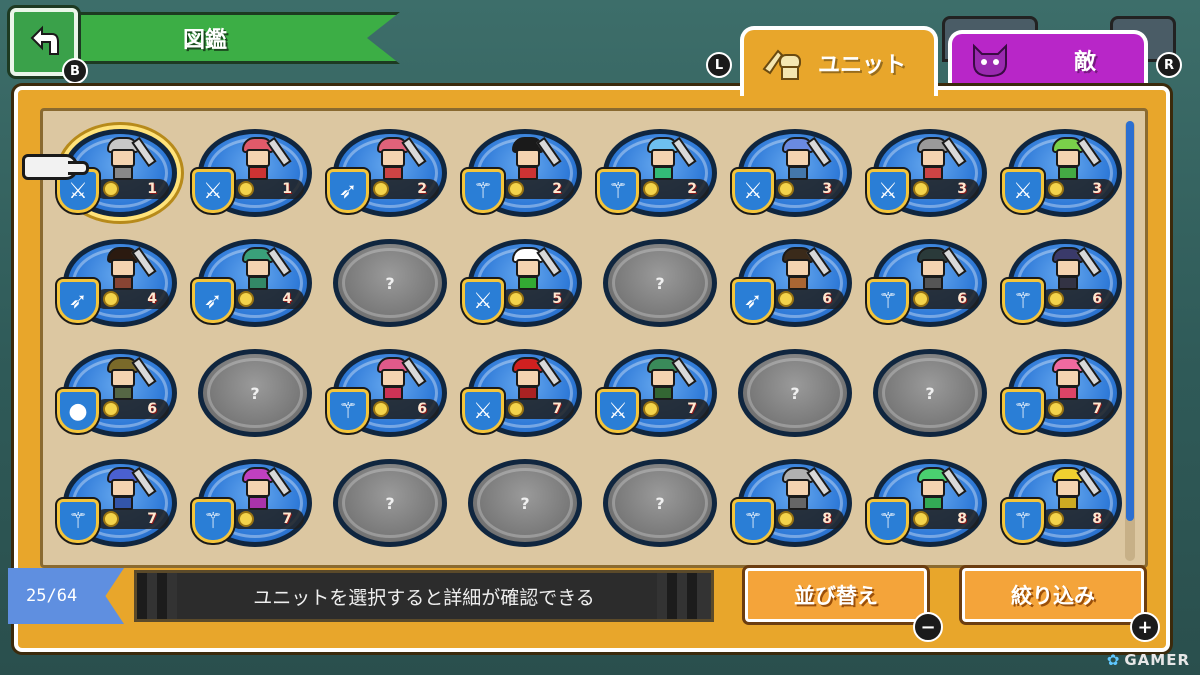  Describe the element at coordinates (132, 189) in the screenshot. I see `cost-bar: 1` at that location.